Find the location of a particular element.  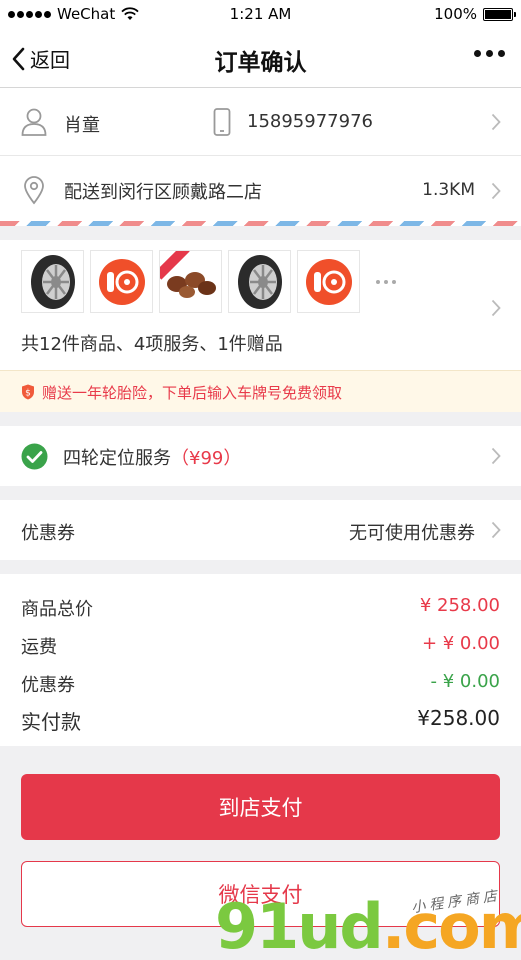

shipping-label: 运费 is located at coordinates (39, 647).